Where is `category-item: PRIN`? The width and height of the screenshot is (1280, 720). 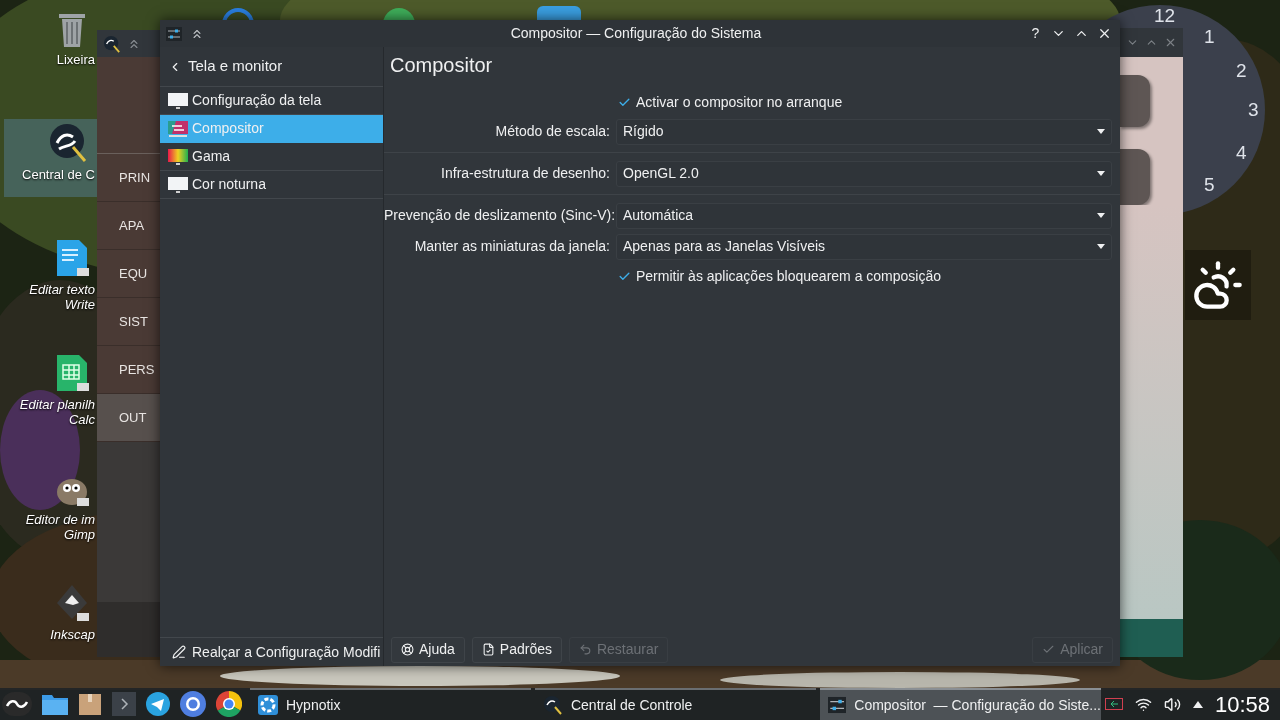 category-item: PRIN is located at coordinates (128, 178).